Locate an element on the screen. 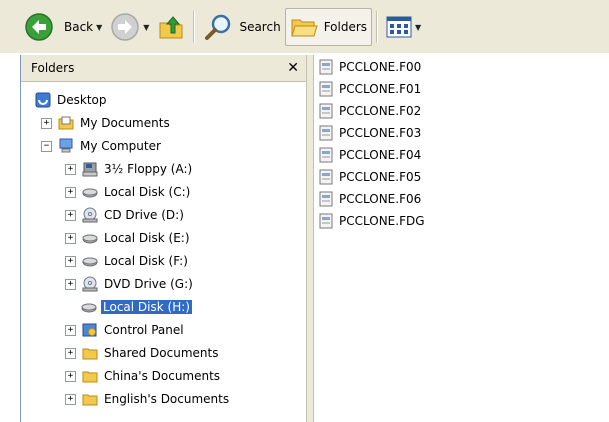 The image size is (609, 422). file-item: PCCLONE.F05 is located at coordinates (369, 177).